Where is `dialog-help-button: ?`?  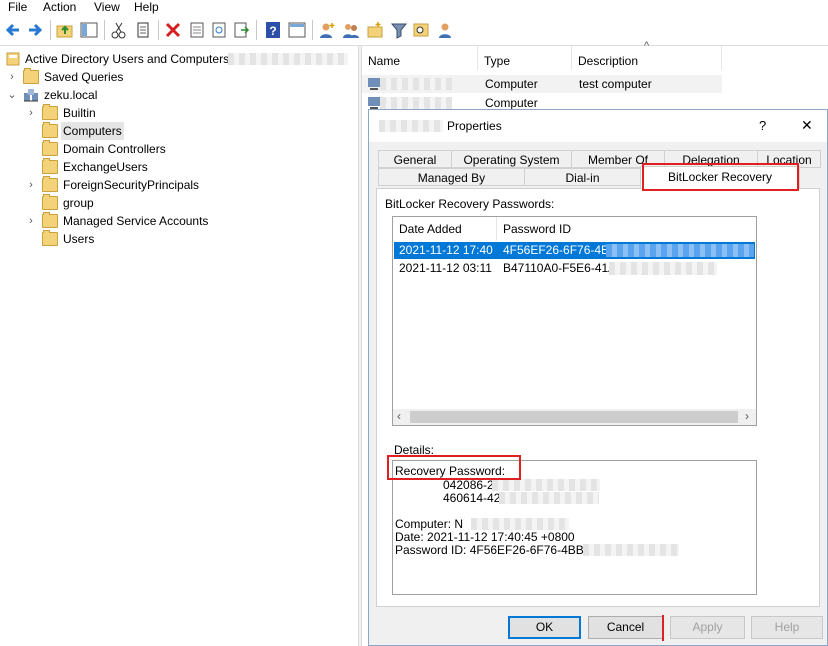 dialog-help-button: ? is located at coordinates (762, 125).